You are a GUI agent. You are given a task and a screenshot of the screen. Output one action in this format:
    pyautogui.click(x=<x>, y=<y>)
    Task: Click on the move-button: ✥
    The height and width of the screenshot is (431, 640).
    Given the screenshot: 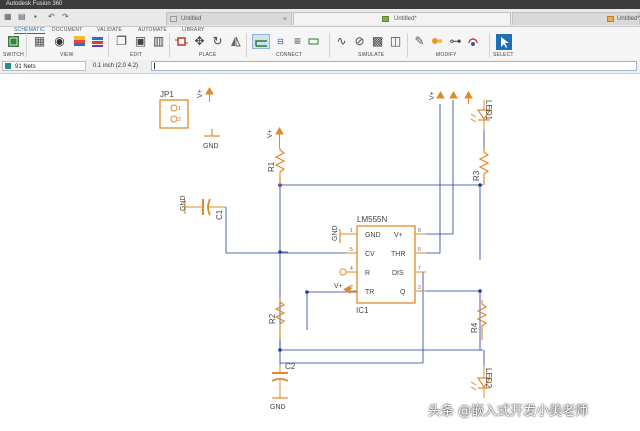 What is the action you would take?
    pyautogui.click(x=199, y=41)
    